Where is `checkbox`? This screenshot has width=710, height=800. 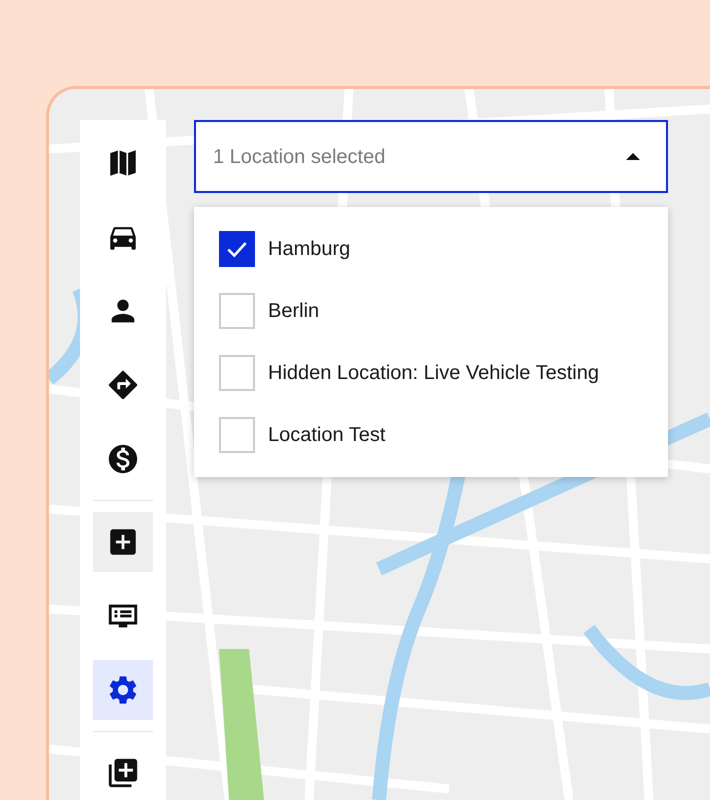
checkbox is located at coordinates (237, 249).